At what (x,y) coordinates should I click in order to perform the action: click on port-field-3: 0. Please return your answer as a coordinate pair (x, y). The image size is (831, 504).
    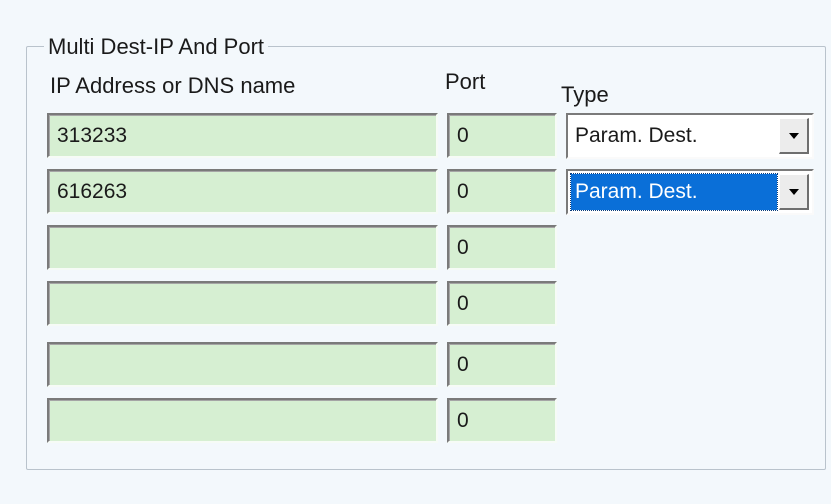
    Looking at the image, I should click on (502, 247).